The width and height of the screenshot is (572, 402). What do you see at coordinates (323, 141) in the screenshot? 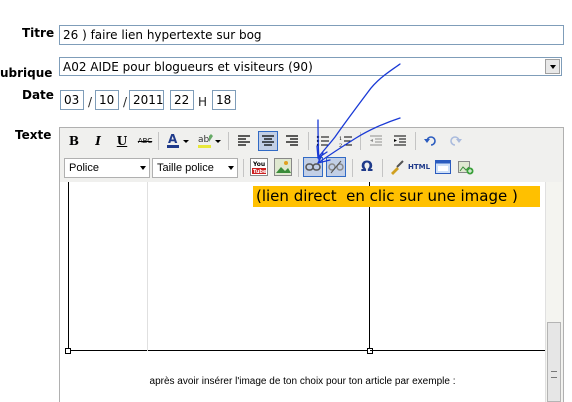
I see `bullet-list-icon` at bounding box center [323, 141].